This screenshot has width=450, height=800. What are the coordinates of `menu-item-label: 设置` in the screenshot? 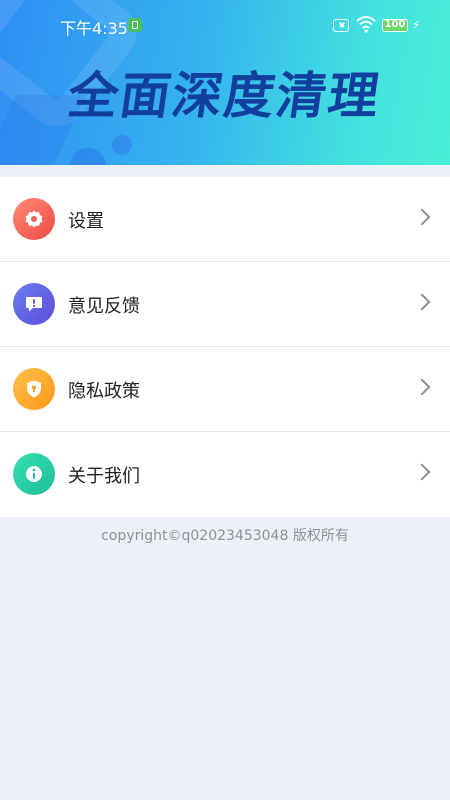 It's located at (86, 221).